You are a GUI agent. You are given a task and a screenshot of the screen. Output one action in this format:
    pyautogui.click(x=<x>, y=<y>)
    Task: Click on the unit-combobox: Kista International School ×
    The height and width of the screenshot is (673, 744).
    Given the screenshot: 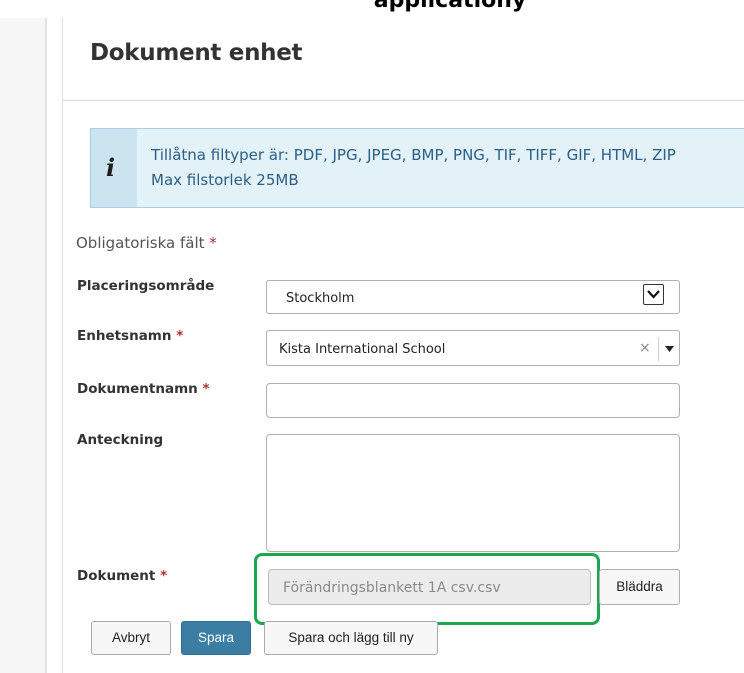 What is the action you would take?
    pyautogui.click(x=473, y=348)
    